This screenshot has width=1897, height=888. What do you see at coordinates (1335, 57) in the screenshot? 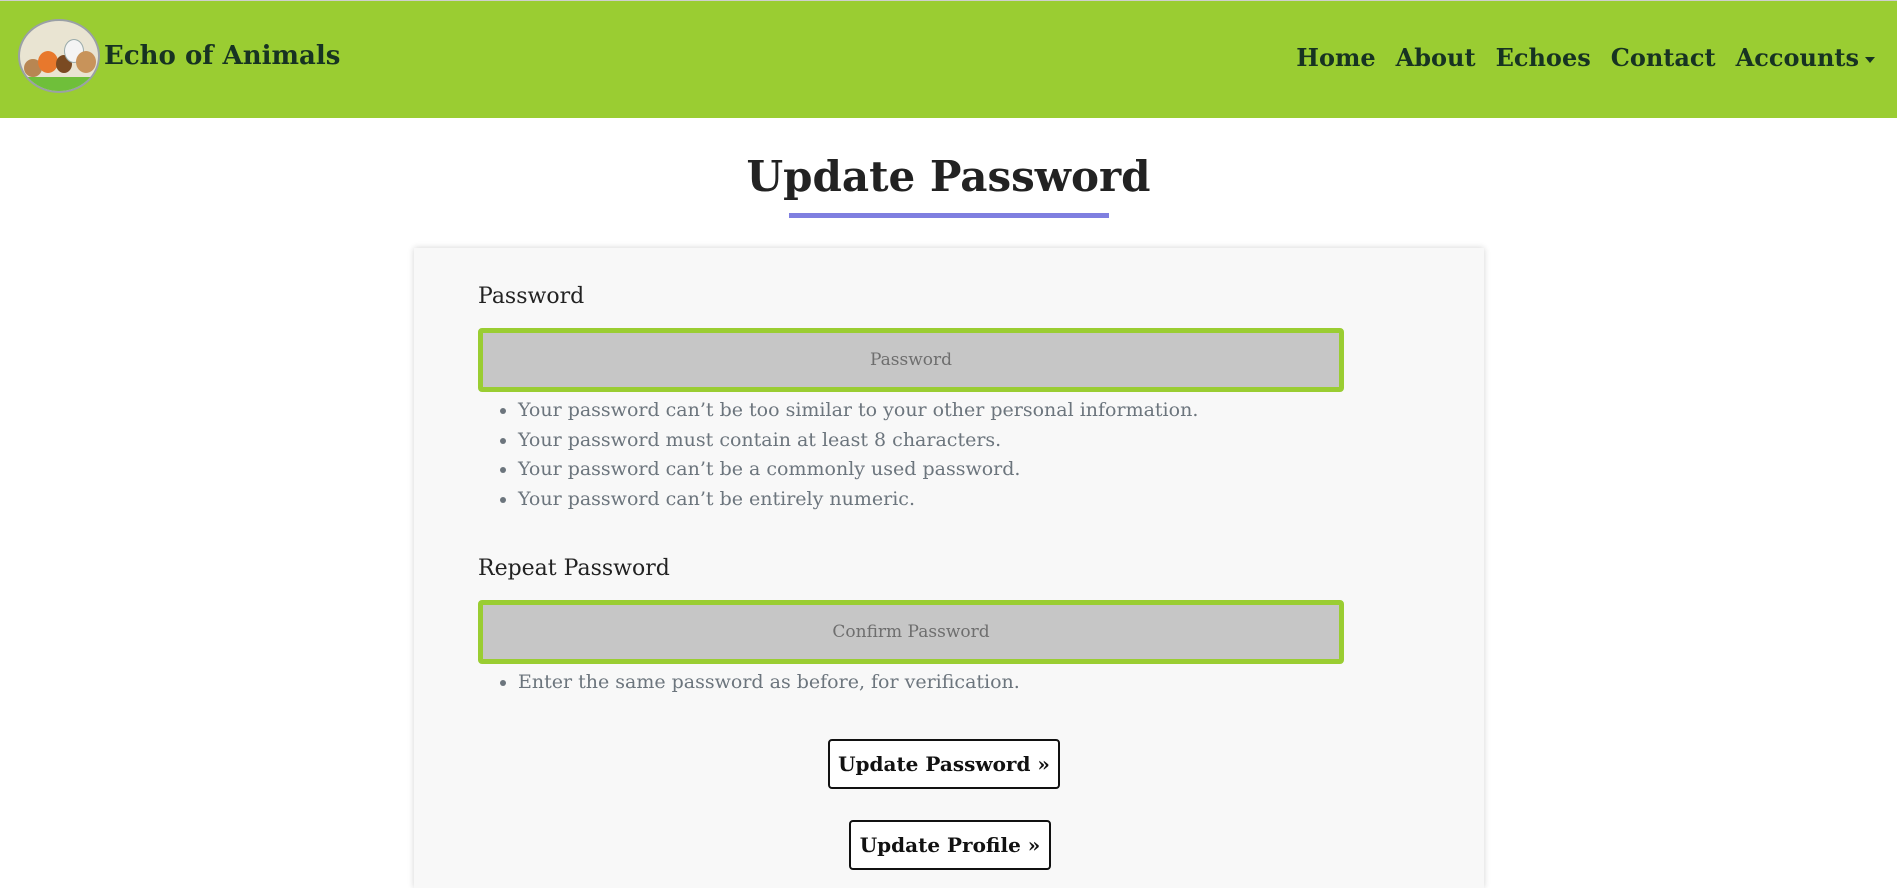
I see `nav-home-link: Home` at bounding box center [1335, 57].